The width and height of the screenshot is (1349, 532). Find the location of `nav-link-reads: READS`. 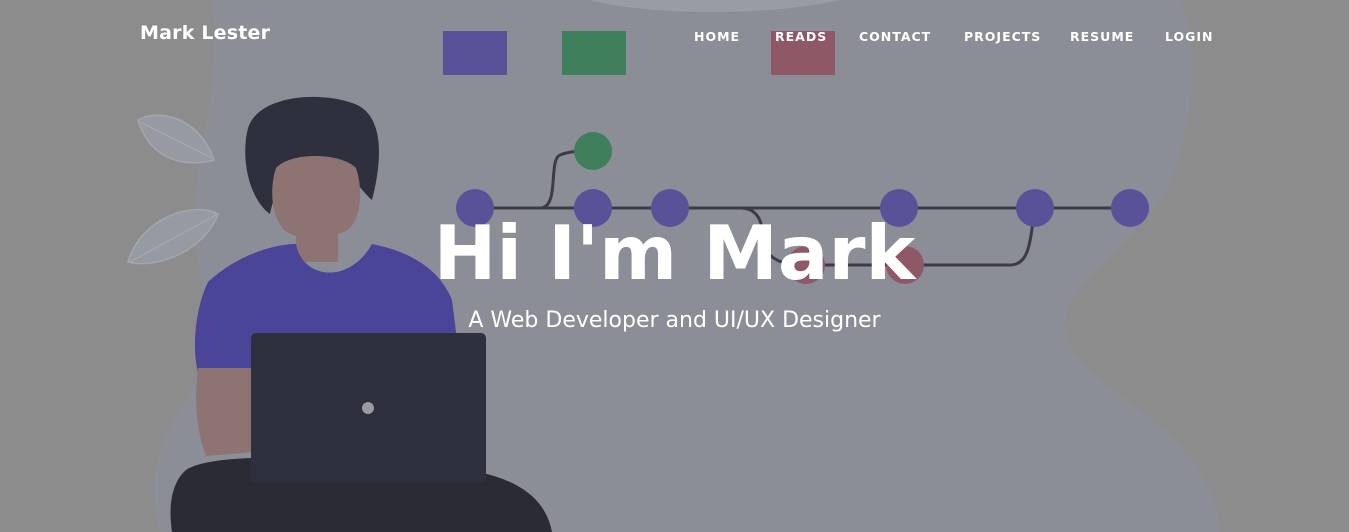

nav-link-reads: READS is located at coordinates (801, 36).